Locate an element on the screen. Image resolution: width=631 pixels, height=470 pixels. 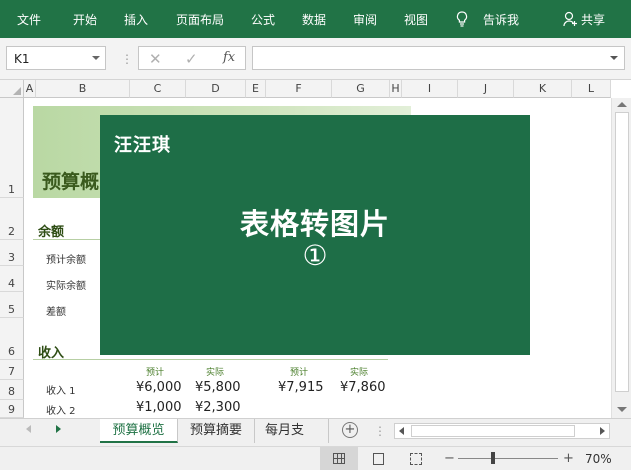
row-header: 1 is located at coordinates (12, 148).